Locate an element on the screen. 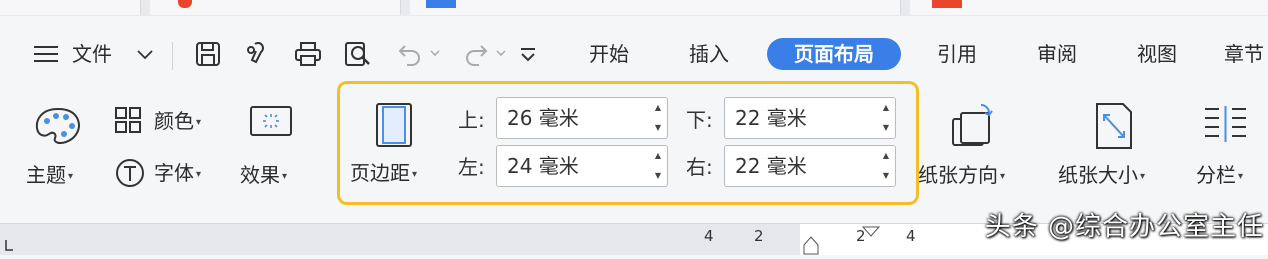  tab-section: 章节 is located at coordinates (1246, 54).